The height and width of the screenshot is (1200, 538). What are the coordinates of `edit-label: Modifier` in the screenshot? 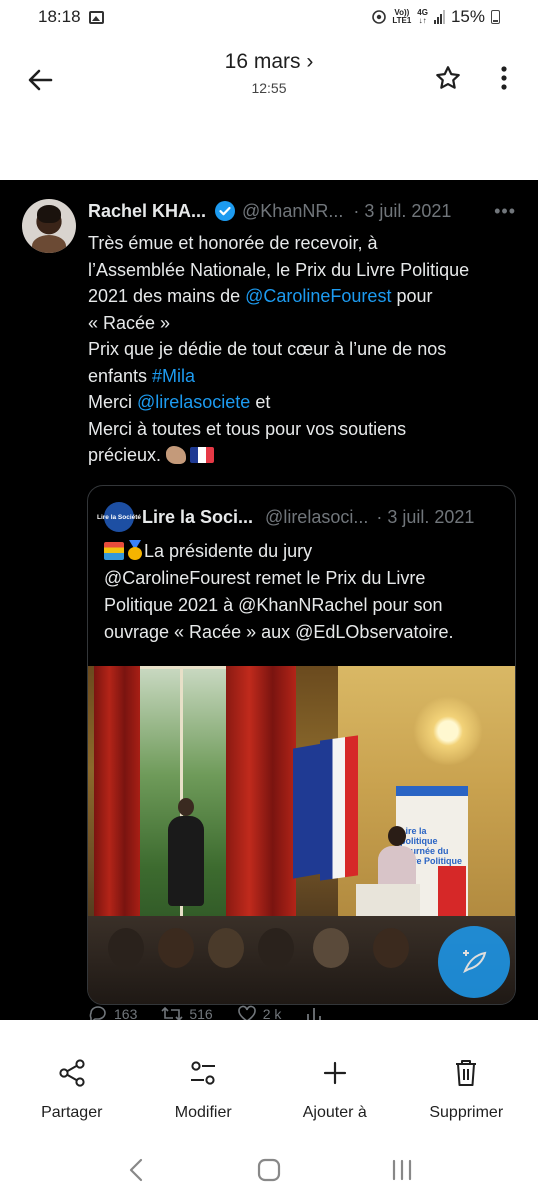 It's located at (203, 1112).